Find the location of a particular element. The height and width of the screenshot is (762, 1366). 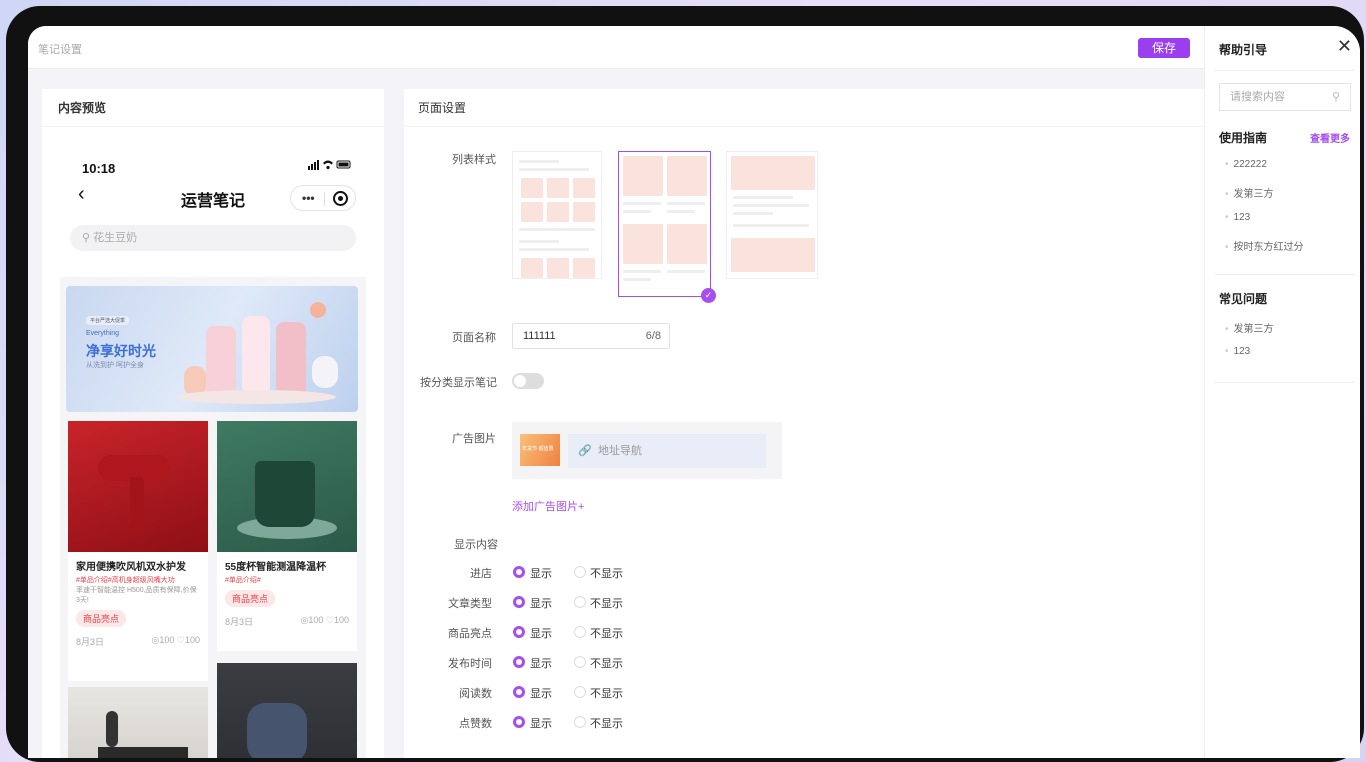

page-name-label: 页面名称 is located at coordinates (474, 338).